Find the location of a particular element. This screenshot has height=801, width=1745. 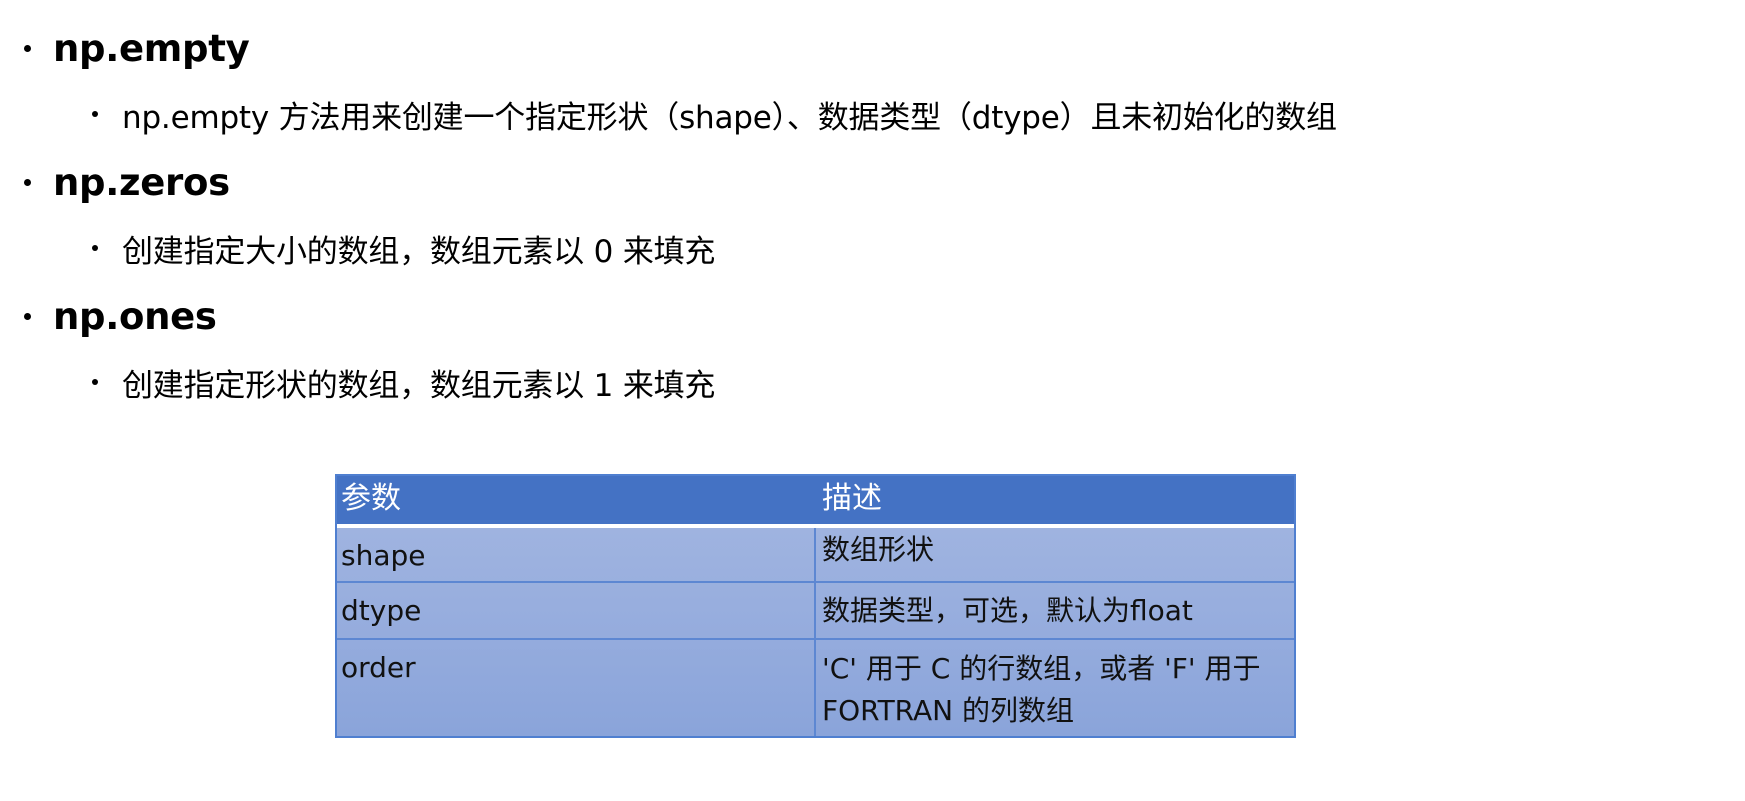

table-row: dtype 数据类型，可选，默认为float is located at coordinates (815, 609).